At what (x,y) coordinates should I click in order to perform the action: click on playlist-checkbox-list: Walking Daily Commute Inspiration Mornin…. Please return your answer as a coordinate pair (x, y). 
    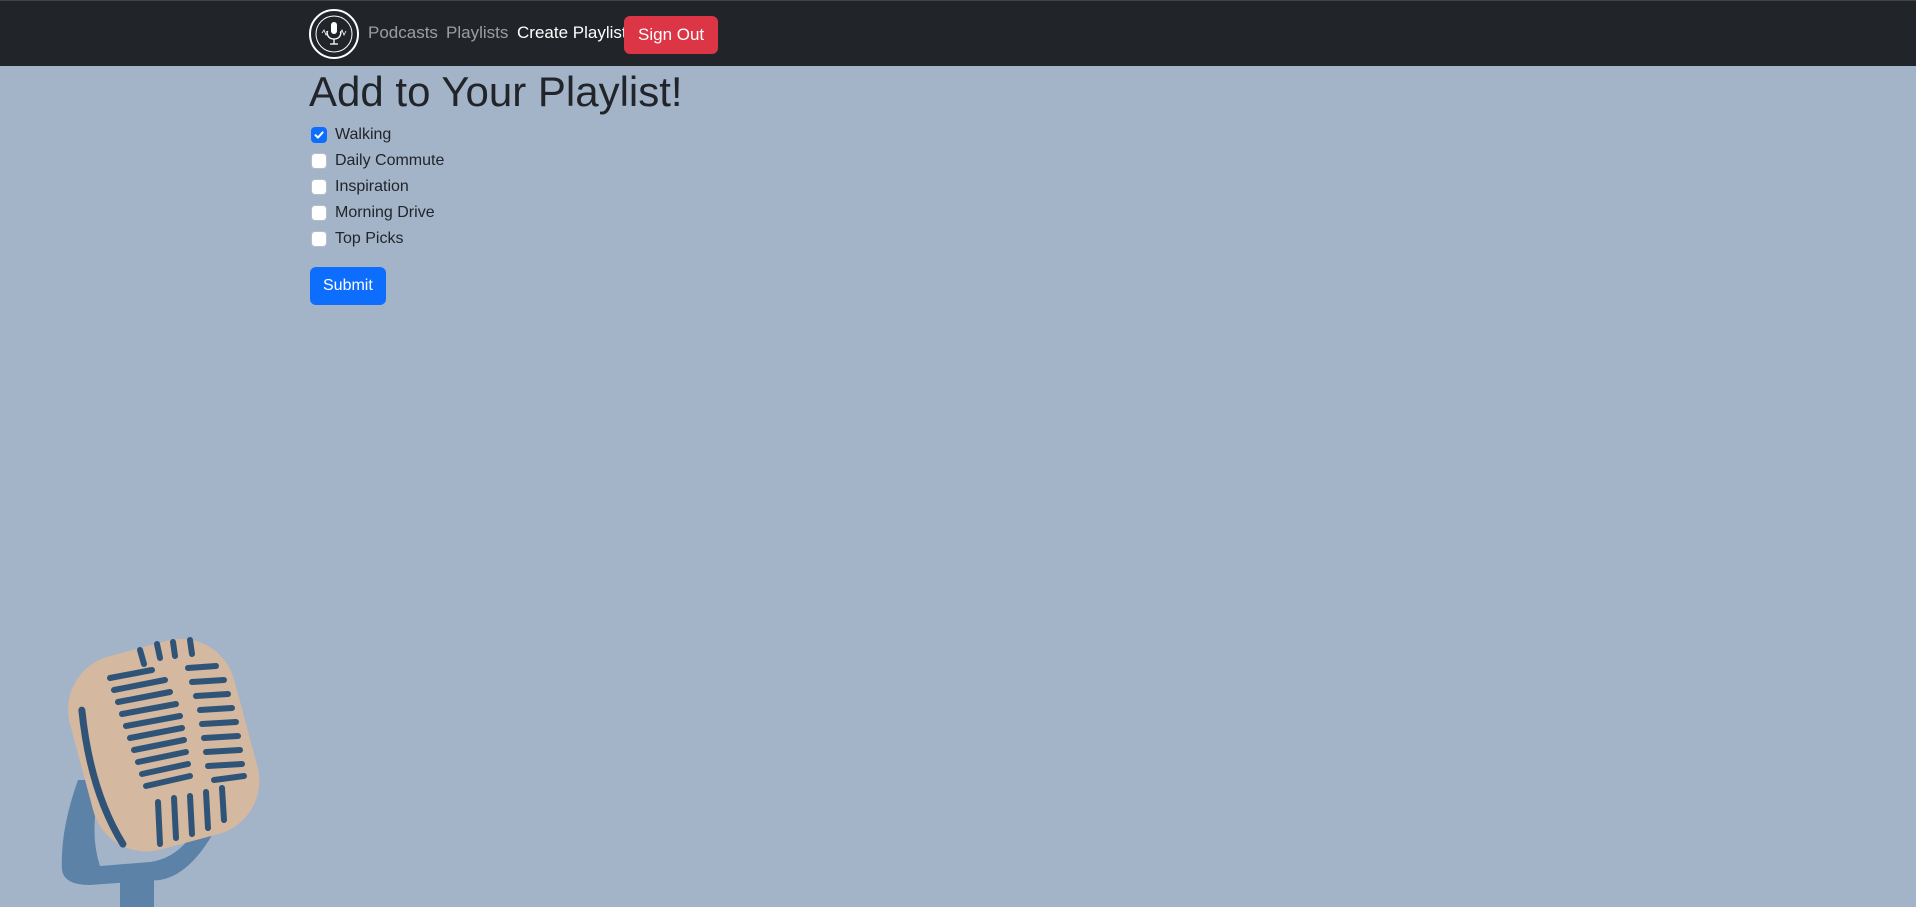
    Looking at the image, I should click on (376, 187).